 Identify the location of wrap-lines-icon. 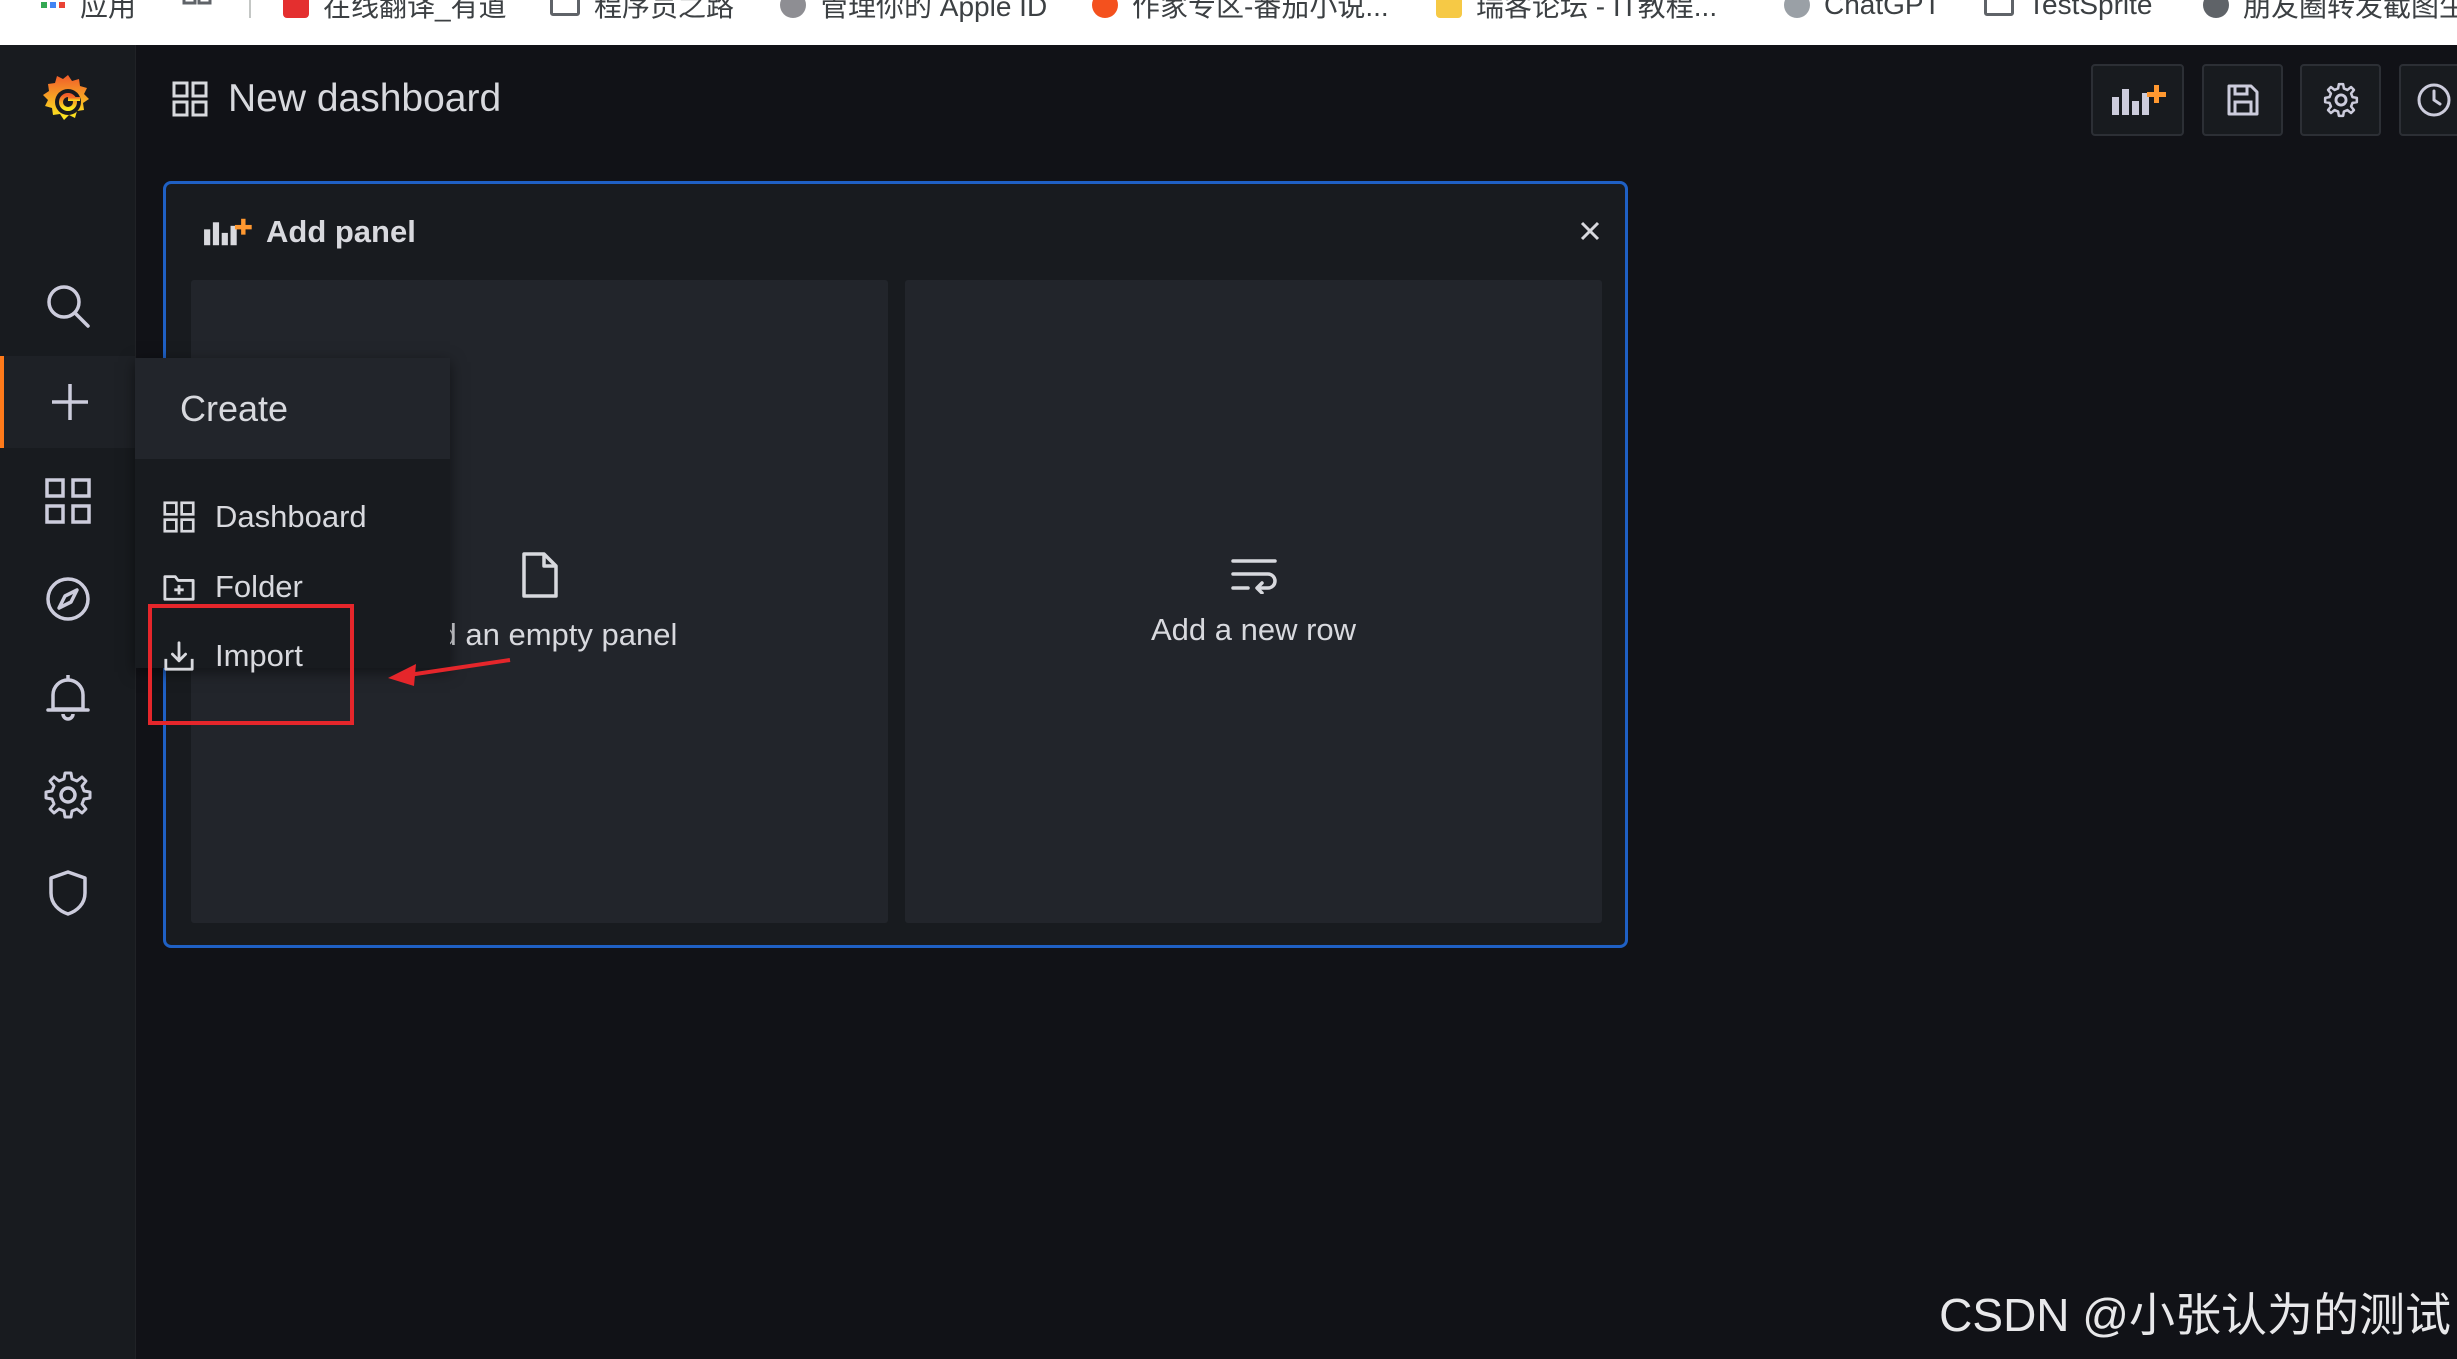
(1253, 576).